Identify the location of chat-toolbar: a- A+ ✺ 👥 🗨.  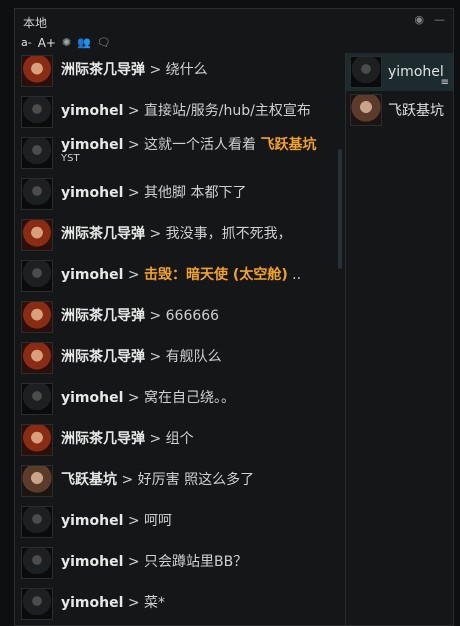
(66, 43).